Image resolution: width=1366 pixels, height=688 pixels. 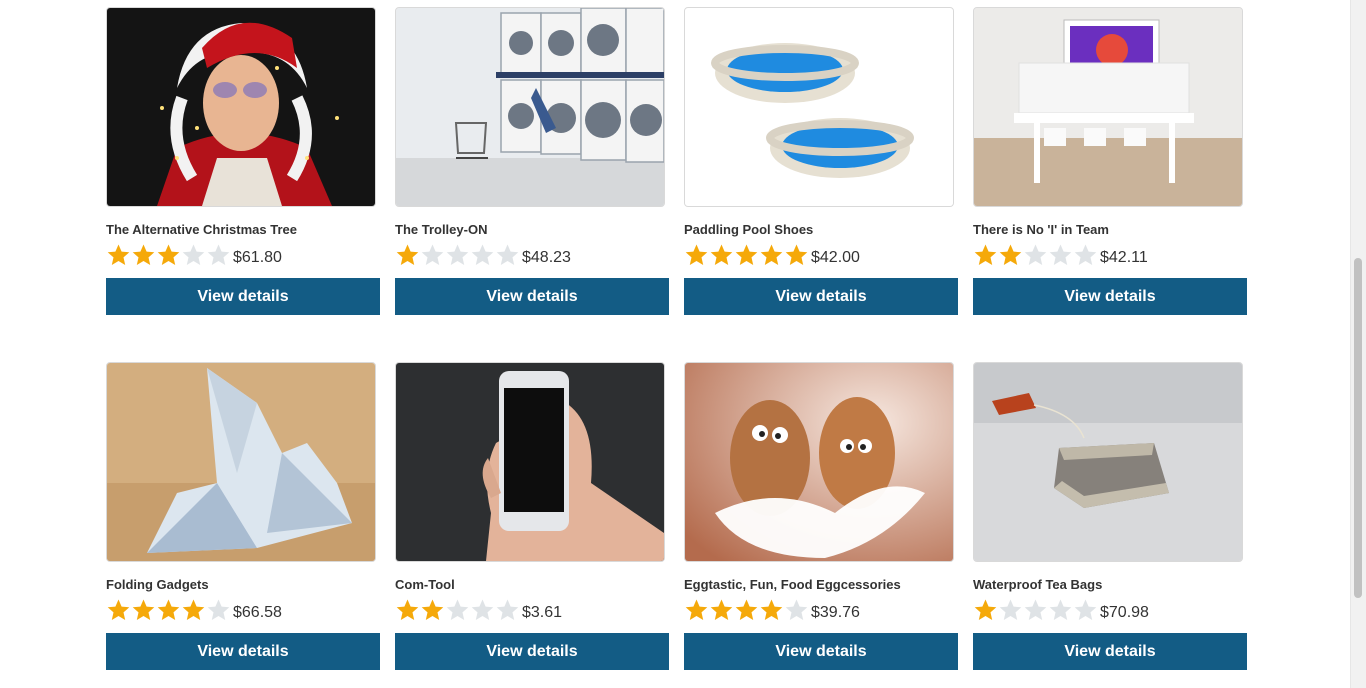 I want to click on santa-lights-image, so click(x=241, y=107).